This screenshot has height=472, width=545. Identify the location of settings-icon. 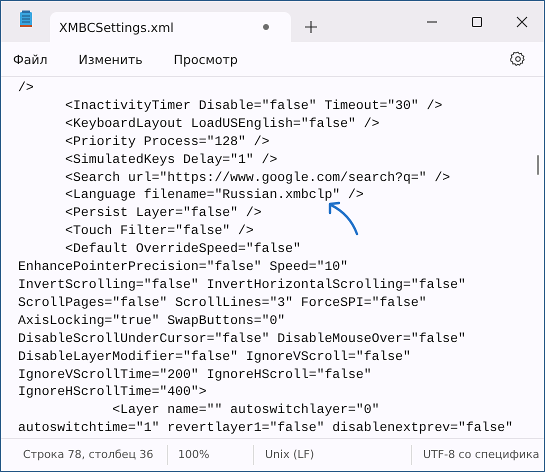
(518, 59).